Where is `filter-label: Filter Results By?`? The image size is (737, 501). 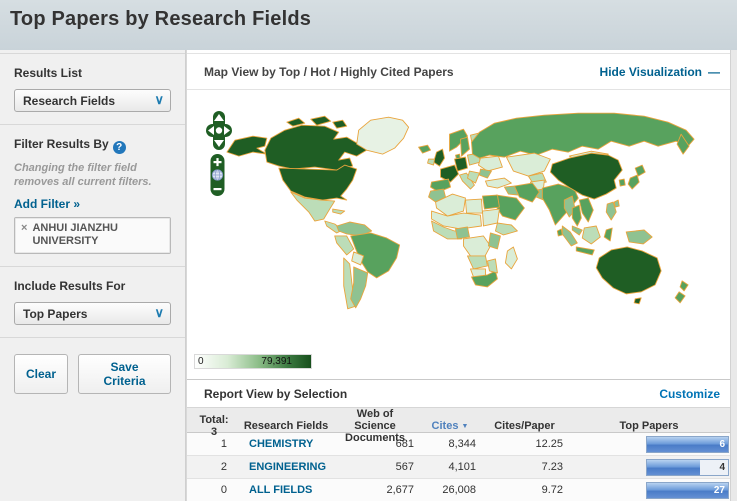
filter-label: Filter Results By? is located at coordinates (92, 145).